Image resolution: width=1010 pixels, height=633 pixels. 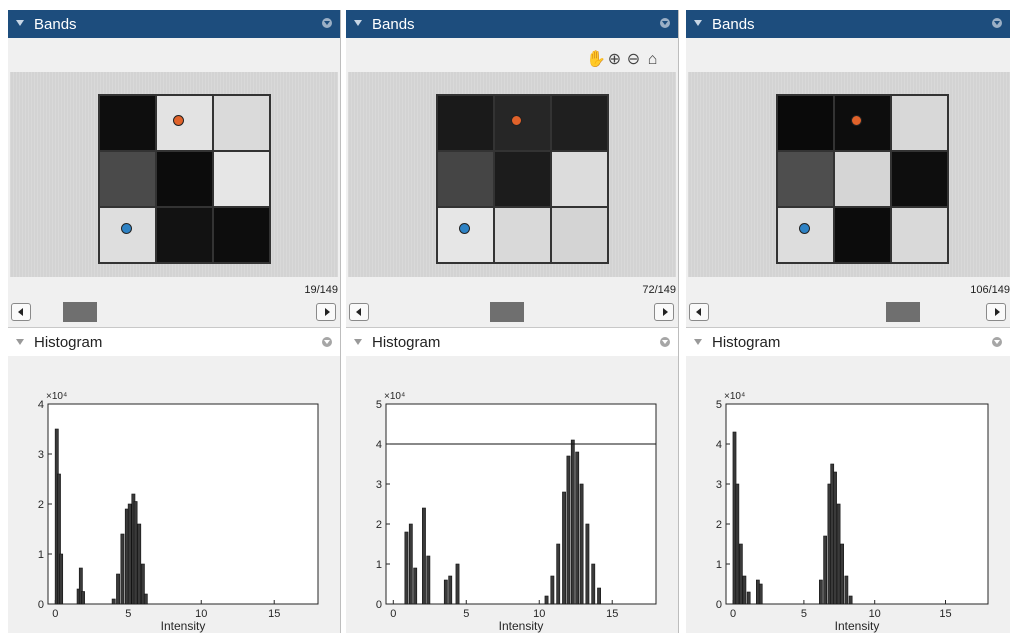 What do you see at coordinates (394, 396) in the screenshot?
I see `y-exponent-label: ×10⁴` at bounding box center [394, 396].